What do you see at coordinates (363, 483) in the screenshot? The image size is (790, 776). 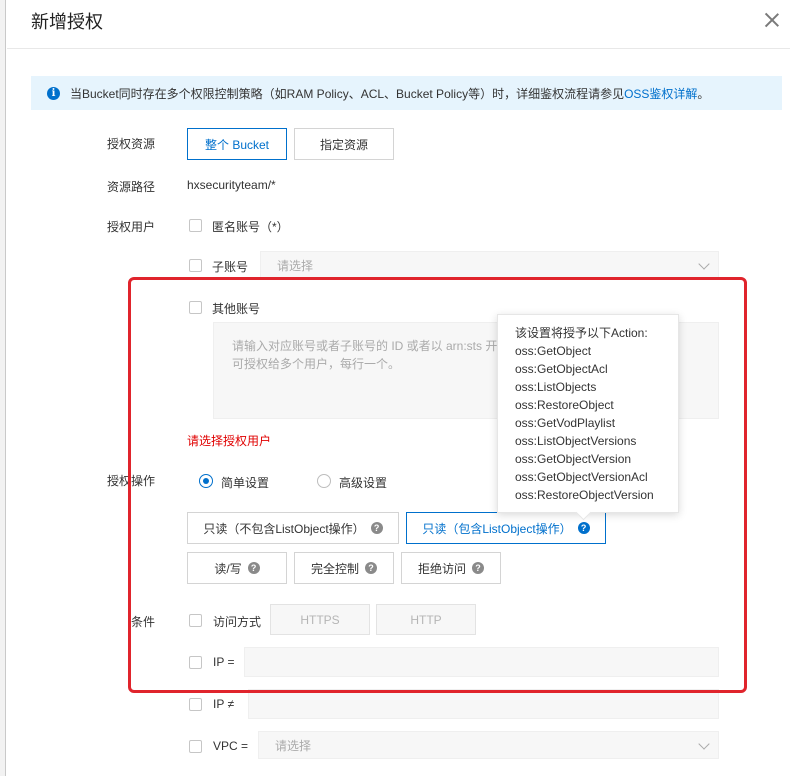 I see `advanced-setting-label: 高级设置` at bounding box center [363, 483].